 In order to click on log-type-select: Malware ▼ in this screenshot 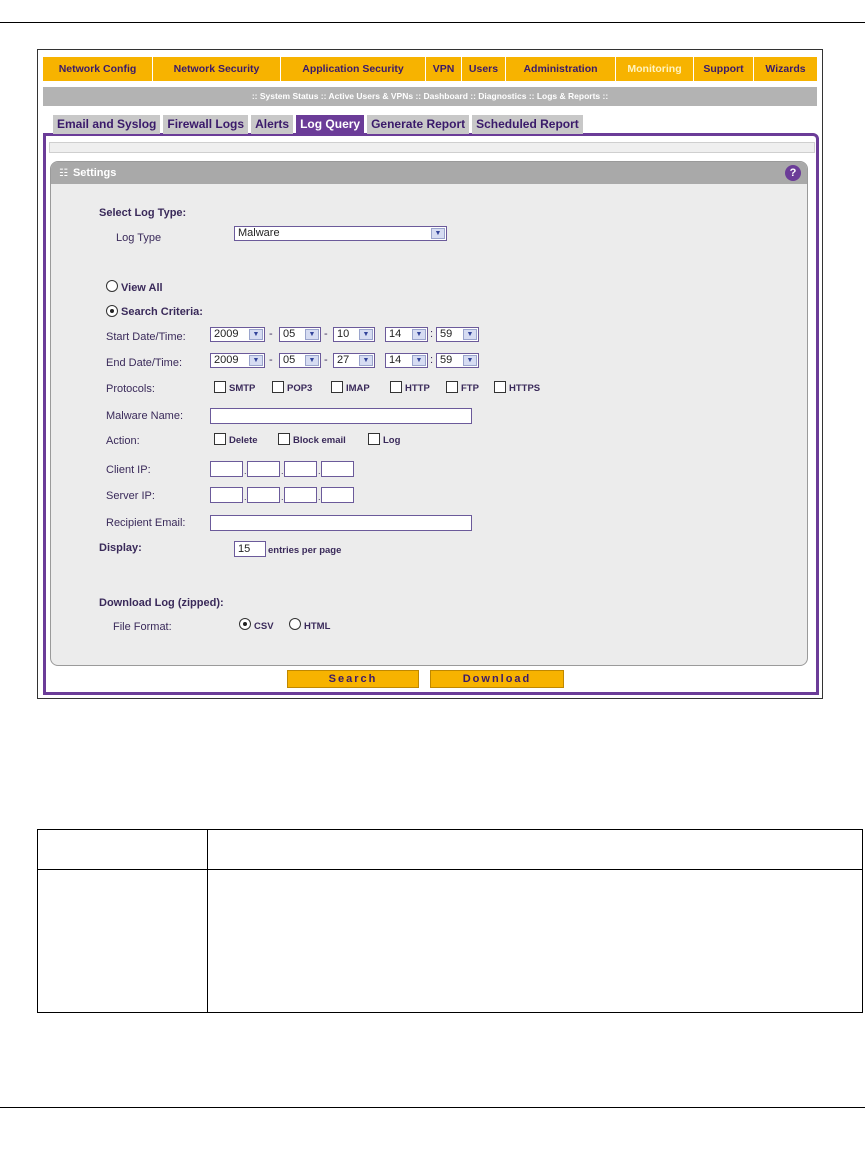, I will do `click(340, 233)`.